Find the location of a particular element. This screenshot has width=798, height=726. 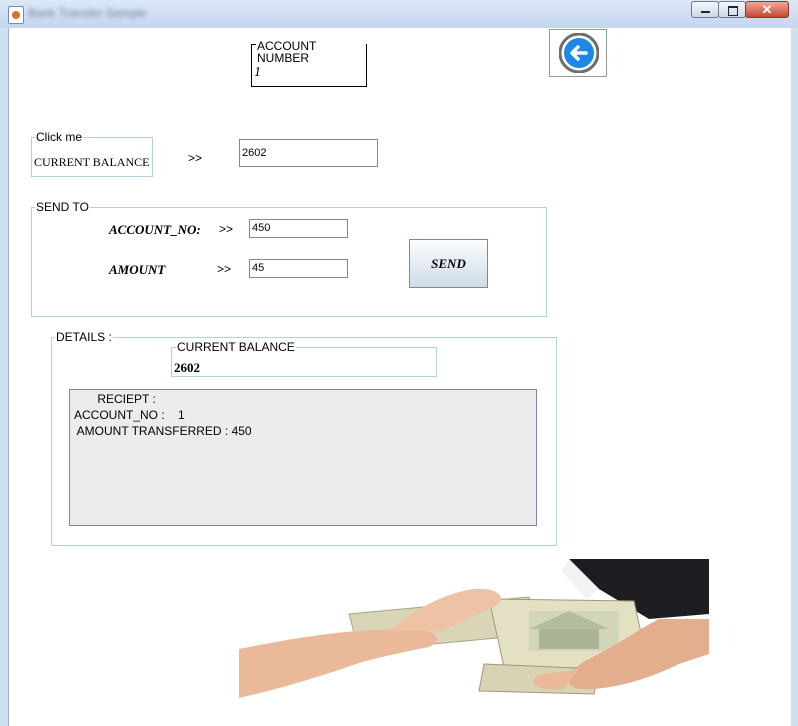

amount-input: 45 is located at coordinates (298, 268).